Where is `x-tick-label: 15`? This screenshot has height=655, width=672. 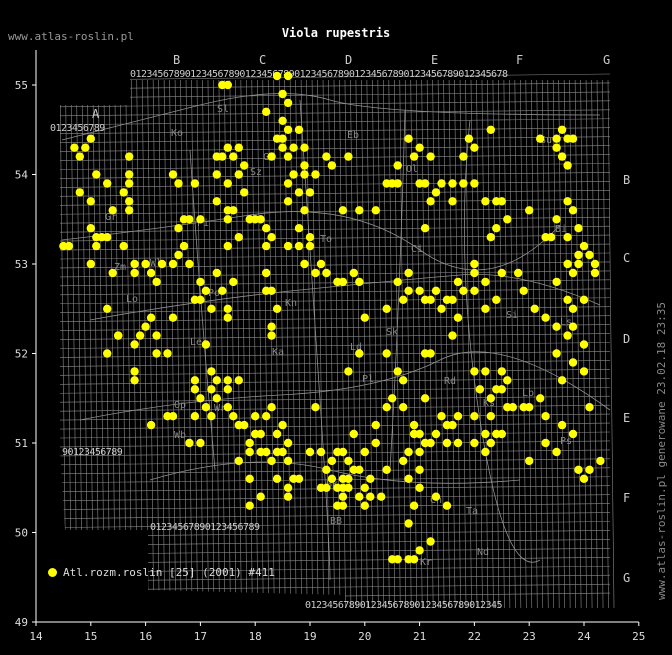
x-tick-label: 15 is located at coordinates (90, 636).